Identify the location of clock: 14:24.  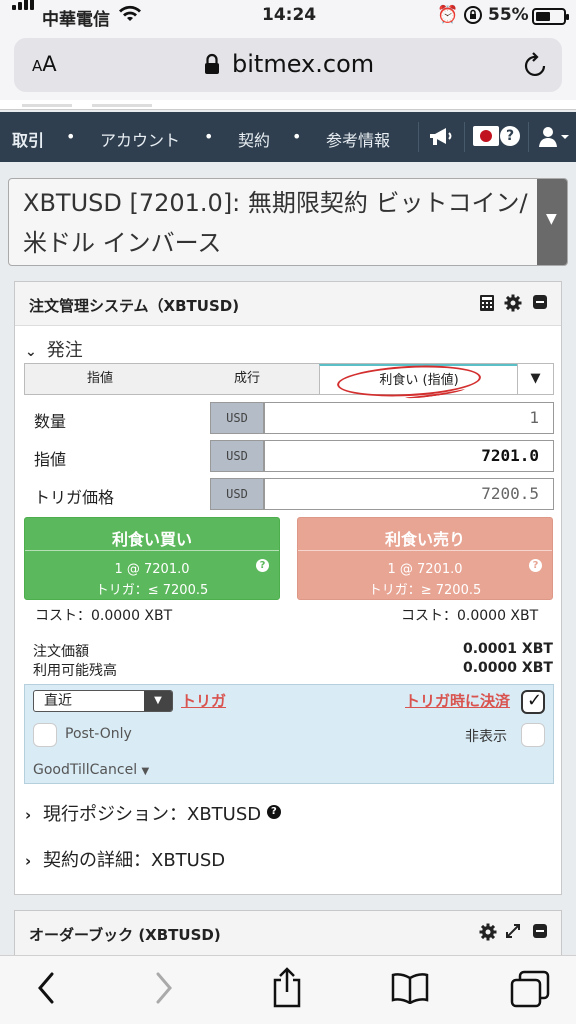
(289, 15).